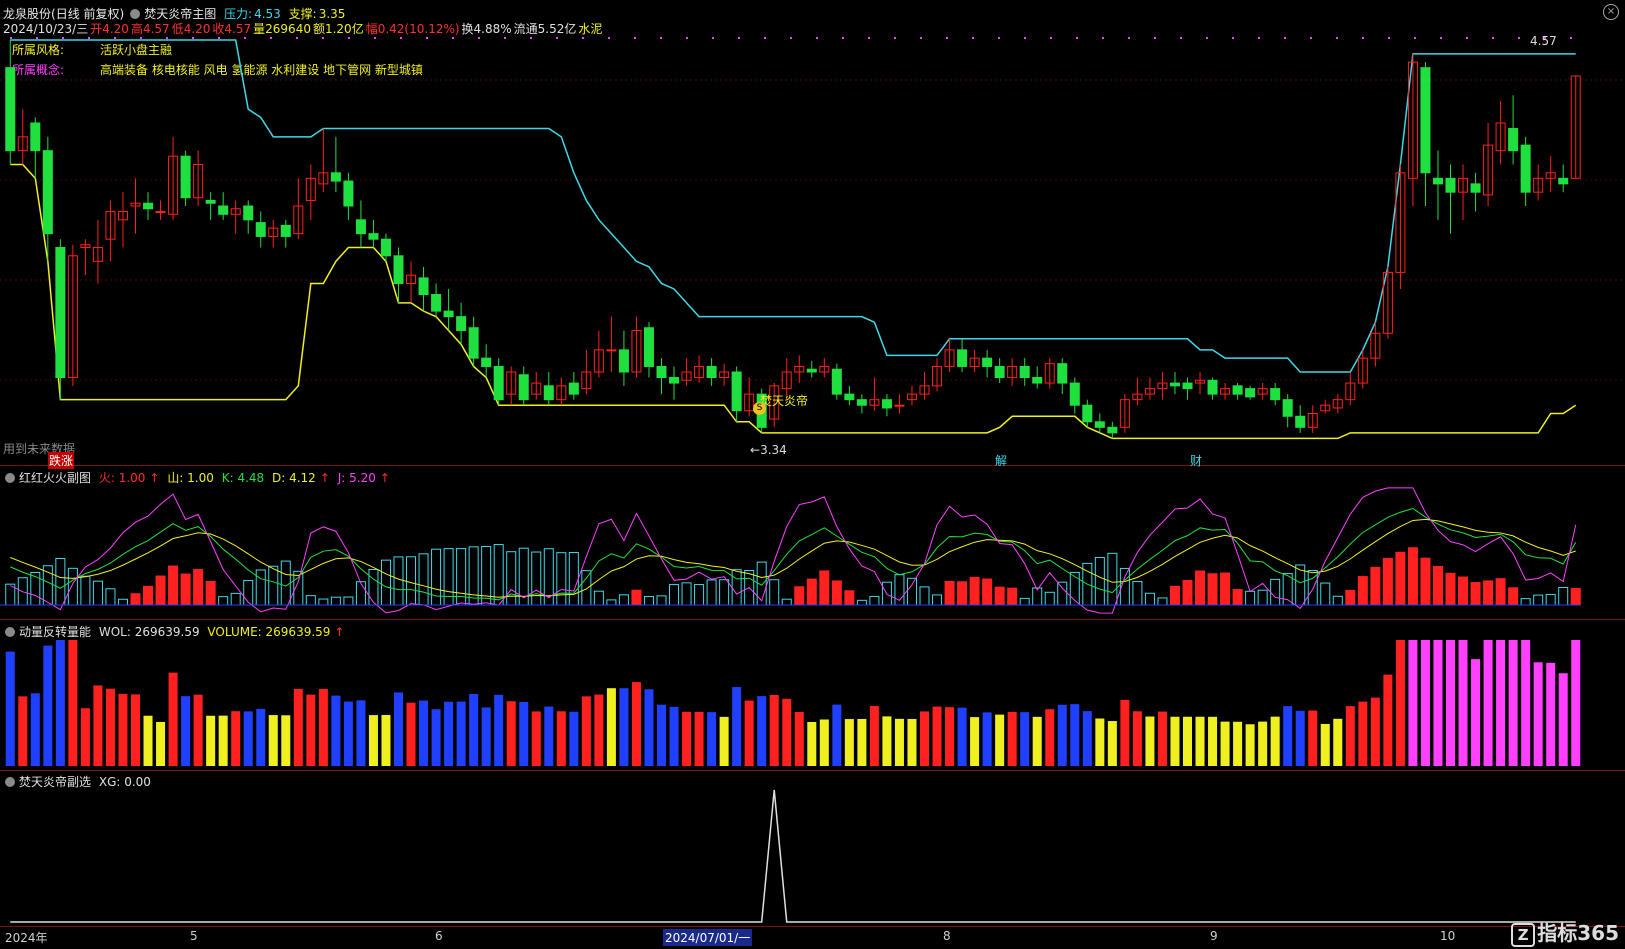 The height and width of the screenshot is (949, 1625). What do you see at coordinates (55, 782) in the screenshot?
I see `sub3-title: 焚天炎帝副选` at bounding box center [55, 782].